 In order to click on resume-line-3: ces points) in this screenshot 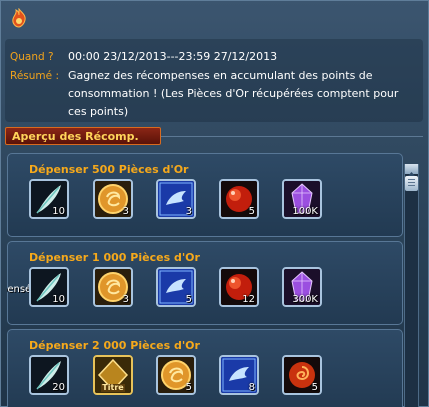, I will do `click(98, 111)`.